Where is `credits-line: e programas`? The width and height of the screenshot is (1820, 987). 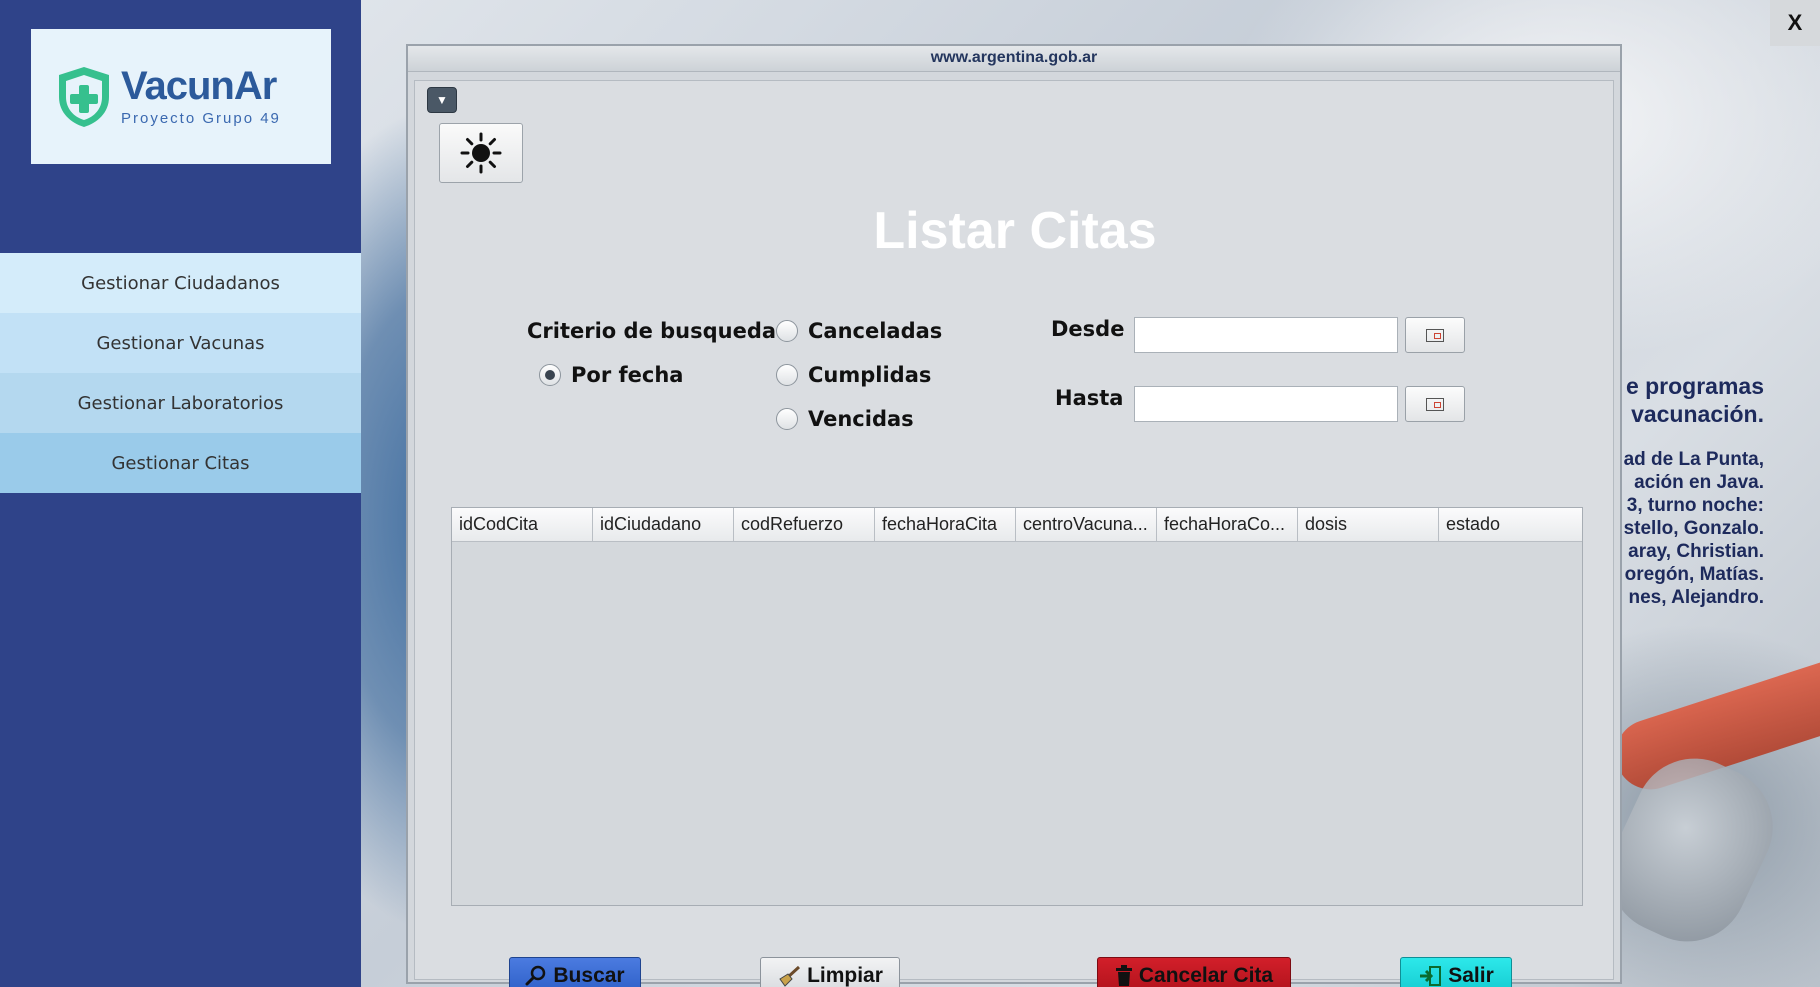 credits-line: e programas is located at coordinates (1694, 386).